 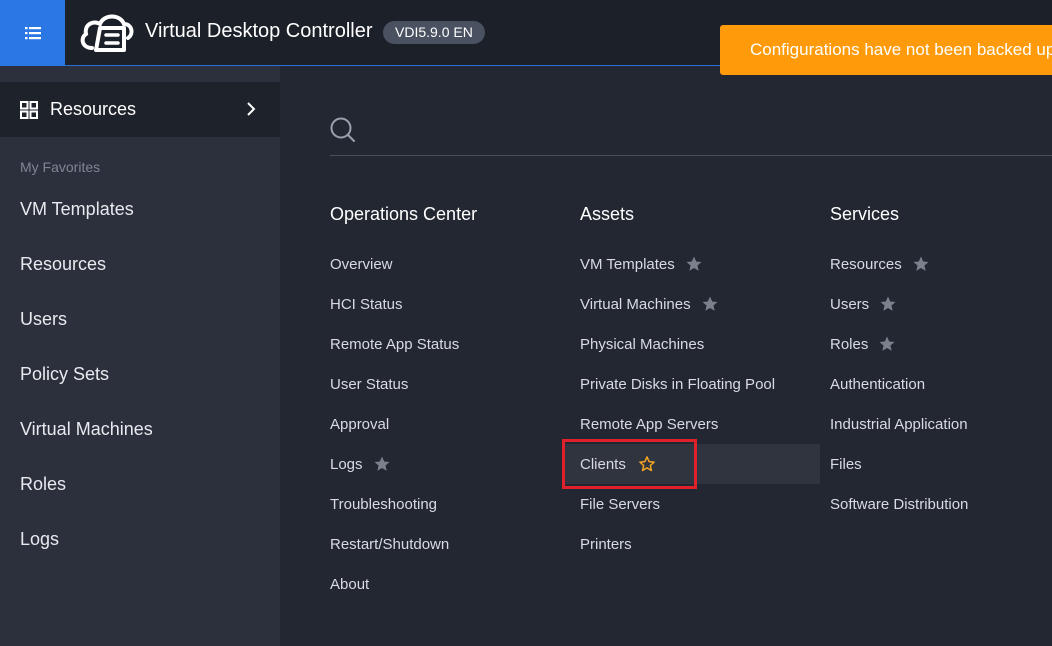 I want to click on sidebar-item-roles: Roles, so click(x=140, y=484).